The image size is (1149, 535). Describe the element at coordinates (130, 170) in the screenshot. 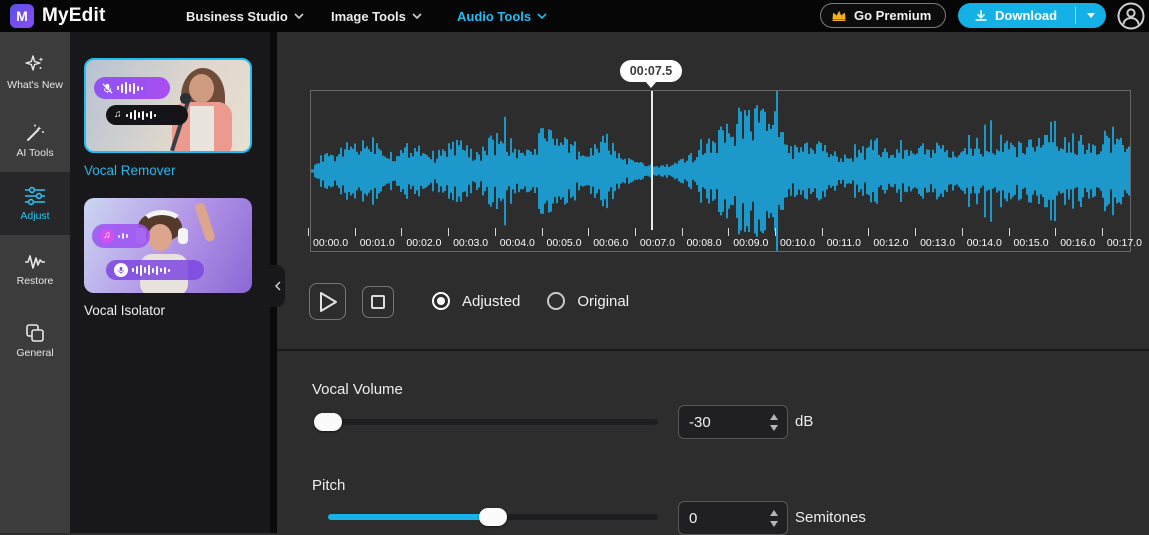

I see `tool-label-vocal-remover: Vocal Remover` at that location.